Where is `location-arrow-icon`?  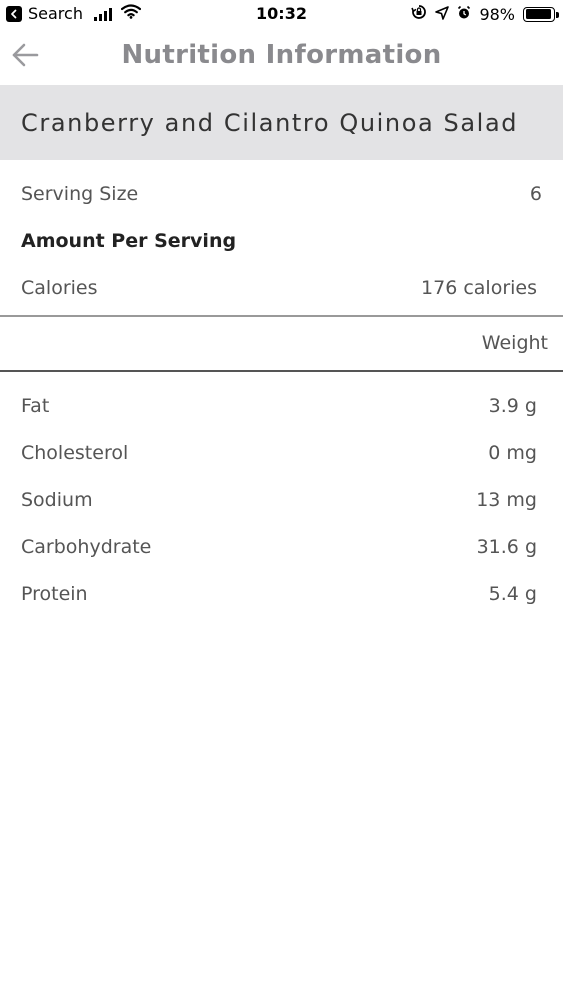
location-arrow-icon is located at coordinates (442, 14).